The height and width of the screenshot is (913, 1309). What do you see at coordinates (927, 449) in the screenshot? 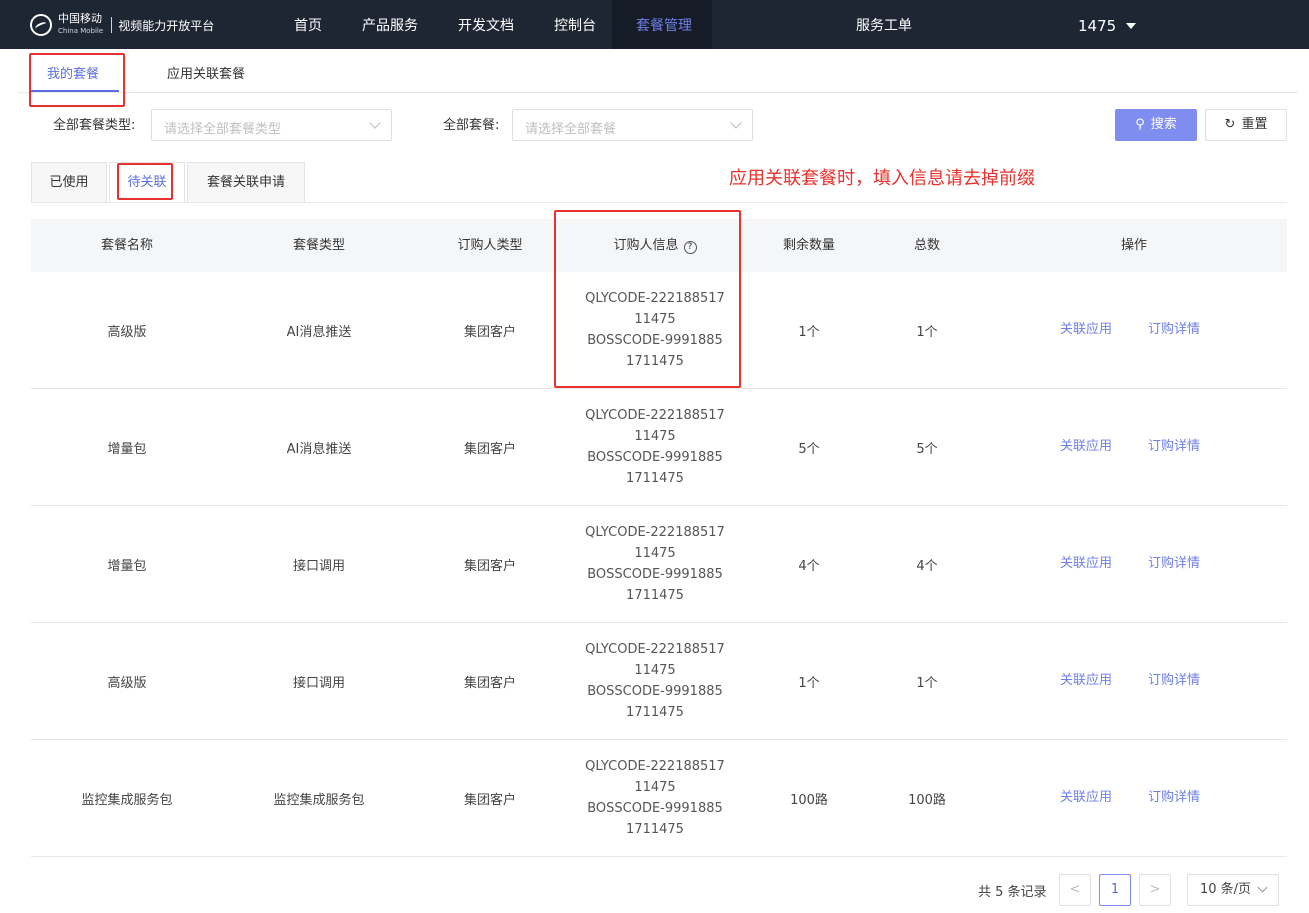
I see `cell-total: 5个` at bounding box center [927, 449].